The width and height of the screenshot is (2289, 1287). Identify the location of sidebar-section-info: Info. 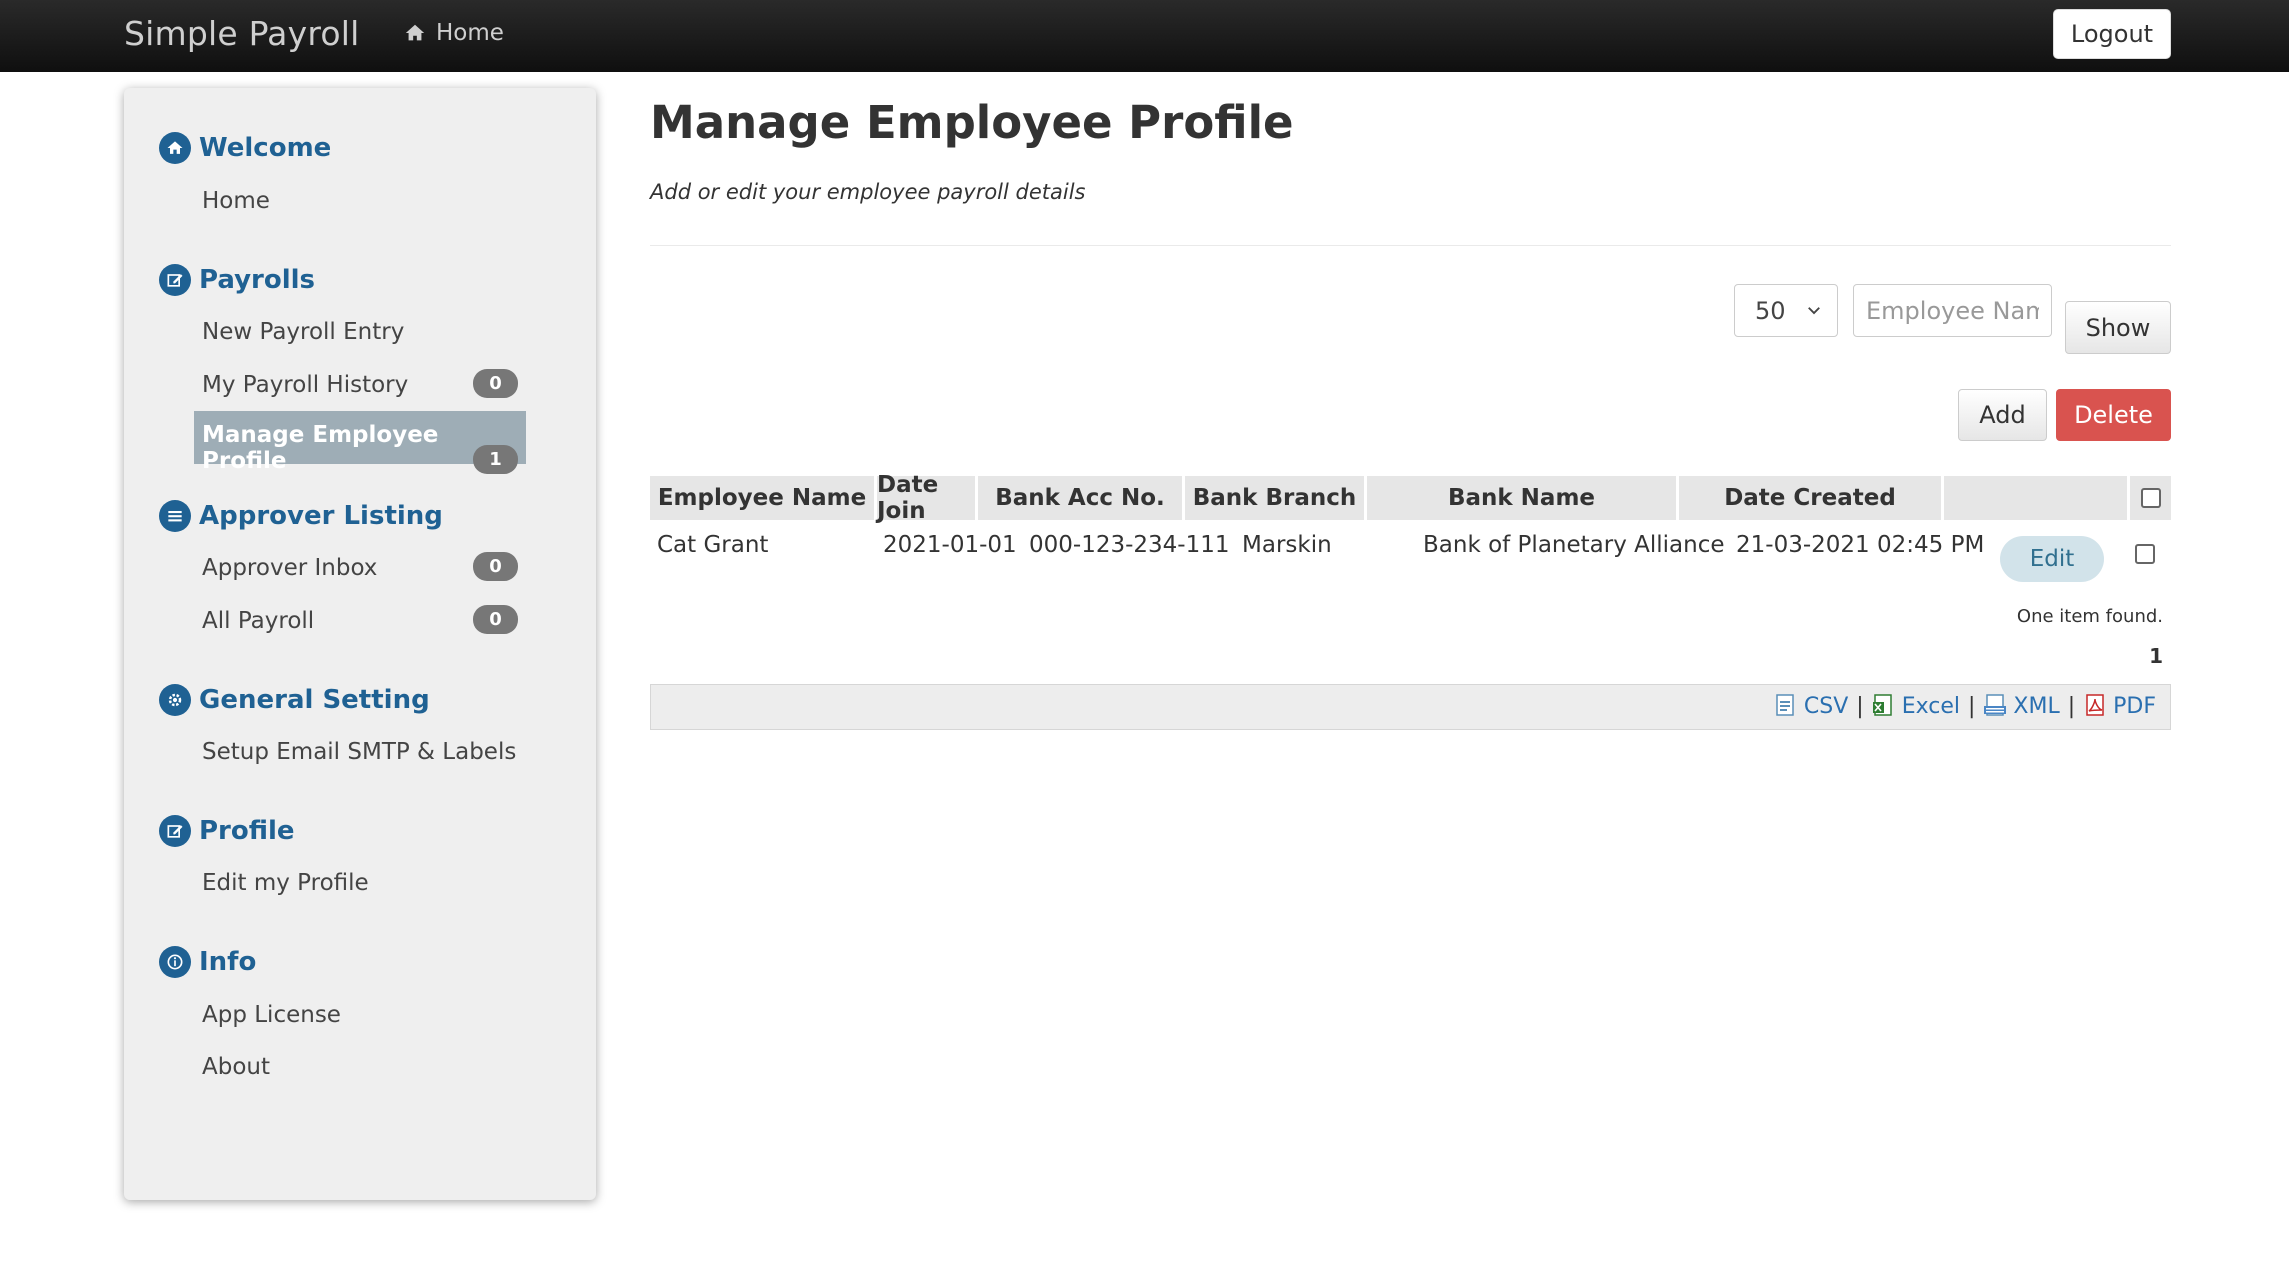
(207, 962).